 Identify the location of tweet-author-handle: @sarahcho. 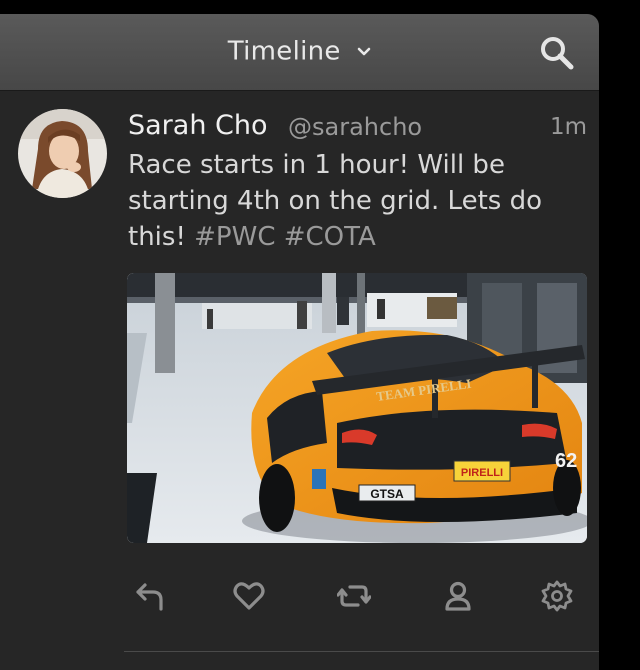
(355, 127).